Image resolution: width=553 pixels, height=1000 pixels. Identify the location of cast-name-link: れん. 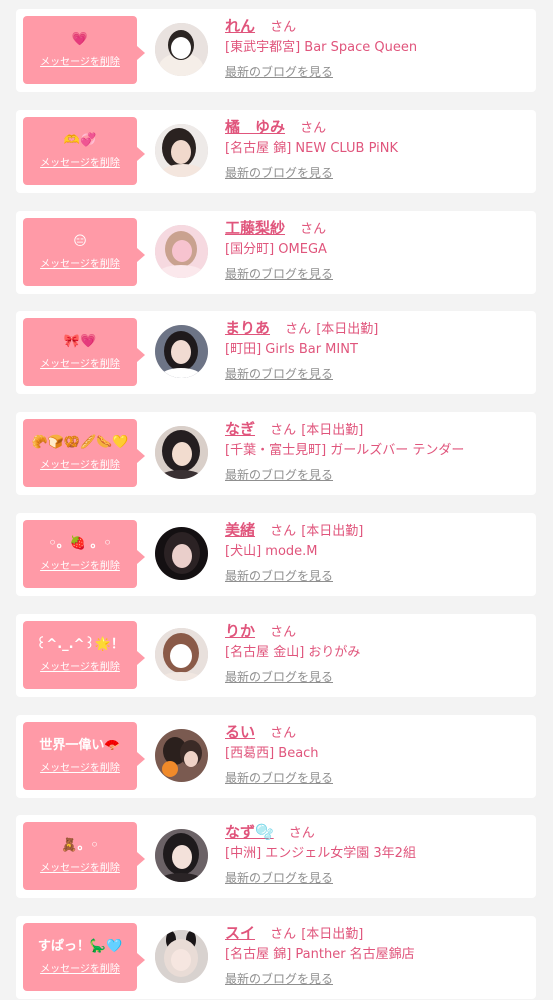
(240, 26).